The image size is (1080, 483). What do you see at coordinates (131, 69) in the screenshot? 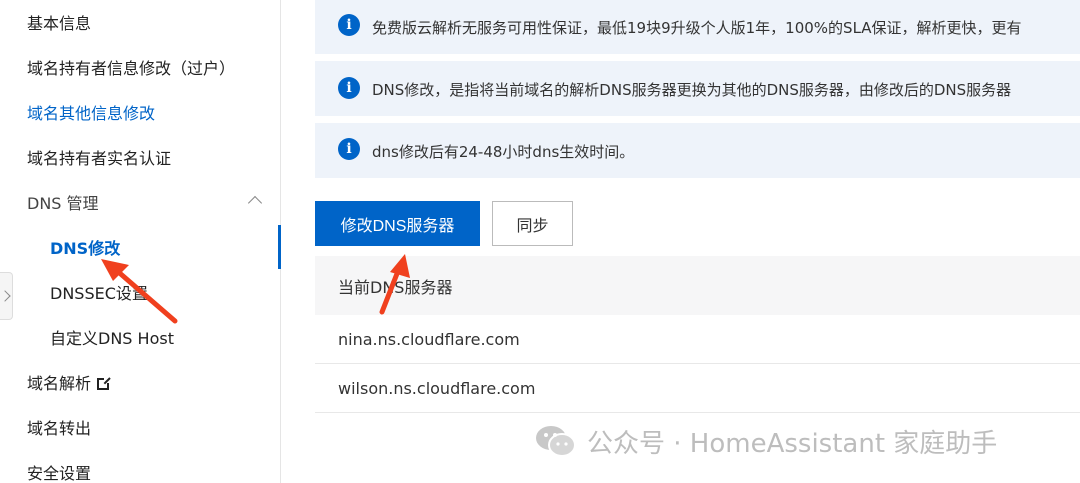
I see `sidebar-item-holder-change: 域名持有者信息修改（过户）` at bounding box center [131, 69].